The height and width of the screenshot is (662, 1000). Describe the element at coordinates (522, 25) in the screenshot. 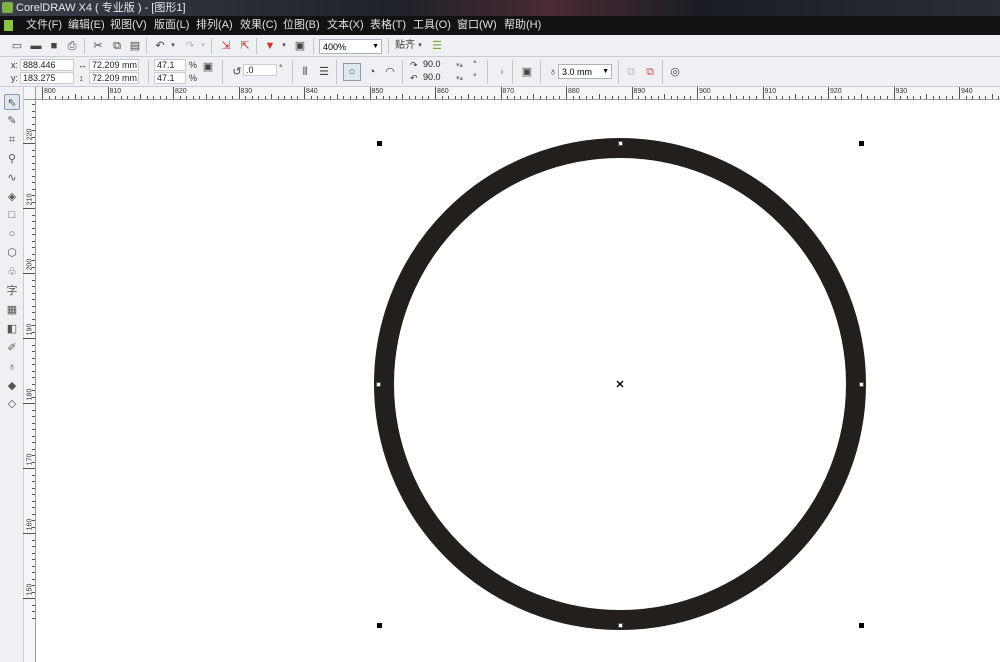

I see `menu-item: 帮助(H)` at that location.